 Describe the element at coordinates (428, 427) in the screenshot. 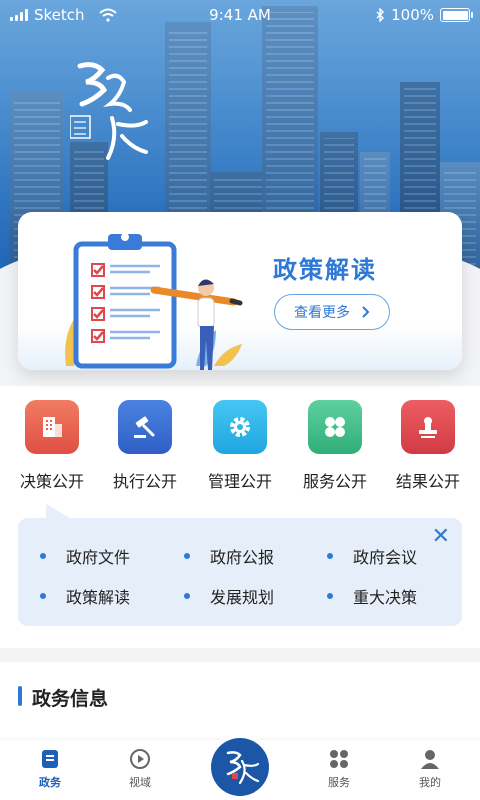

I see `stamp-icon` at that location.